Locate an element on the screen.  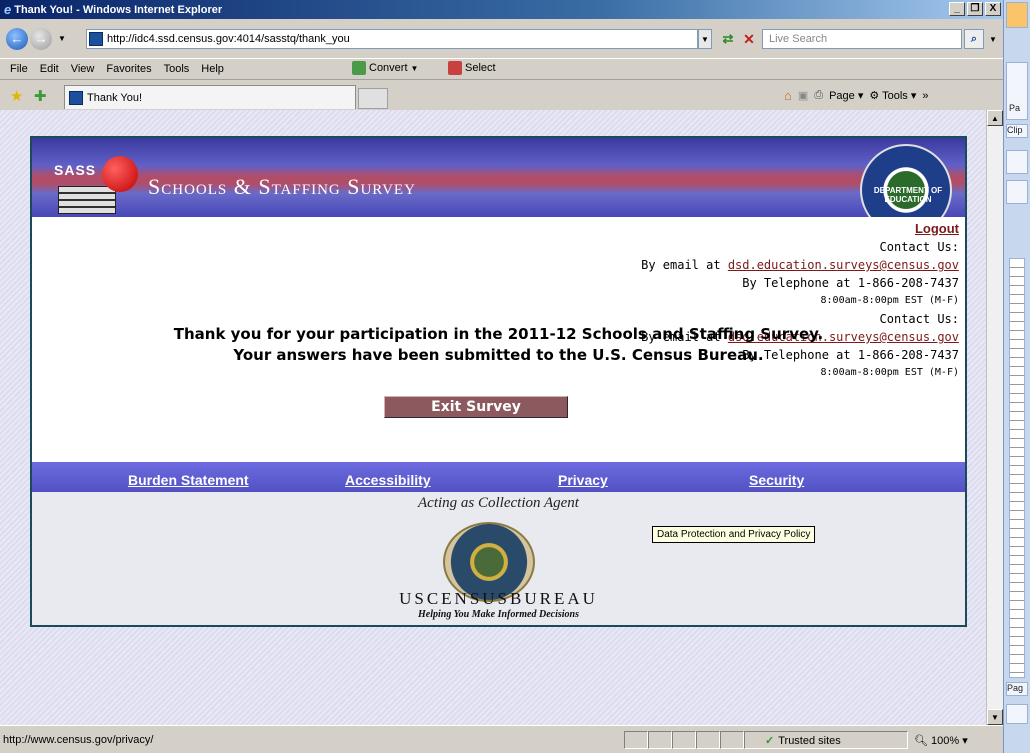
security-zone: ✓ Trusted sites is located at coordinates (803, 741).